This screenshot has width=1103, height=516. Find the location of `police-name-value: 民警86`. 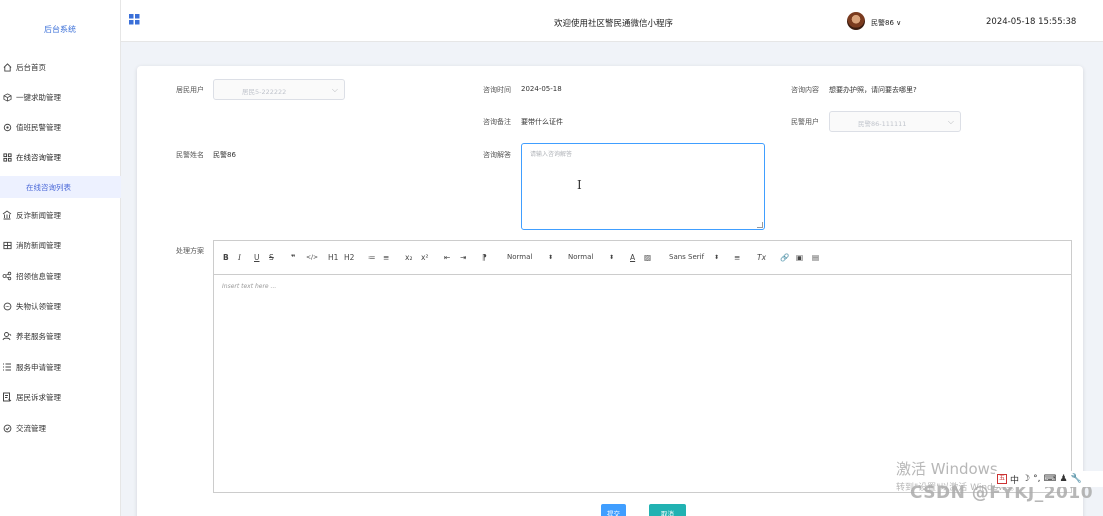

police-name-value: 民警86 is located at coordinates (224, 155).